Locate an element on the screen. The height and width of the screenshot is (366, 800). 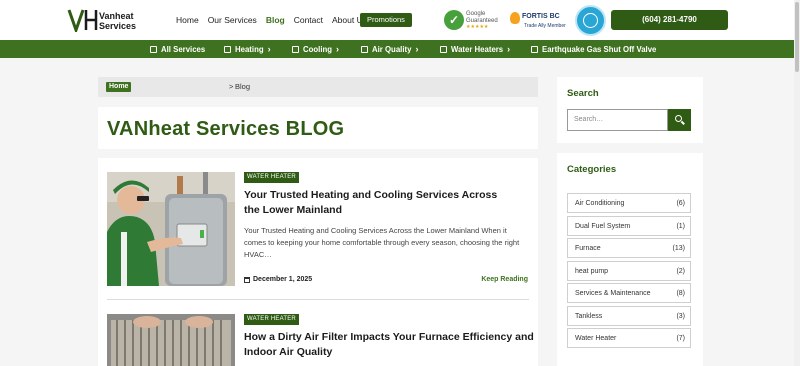
search-icon-handle is located at coordinates (683, 122).